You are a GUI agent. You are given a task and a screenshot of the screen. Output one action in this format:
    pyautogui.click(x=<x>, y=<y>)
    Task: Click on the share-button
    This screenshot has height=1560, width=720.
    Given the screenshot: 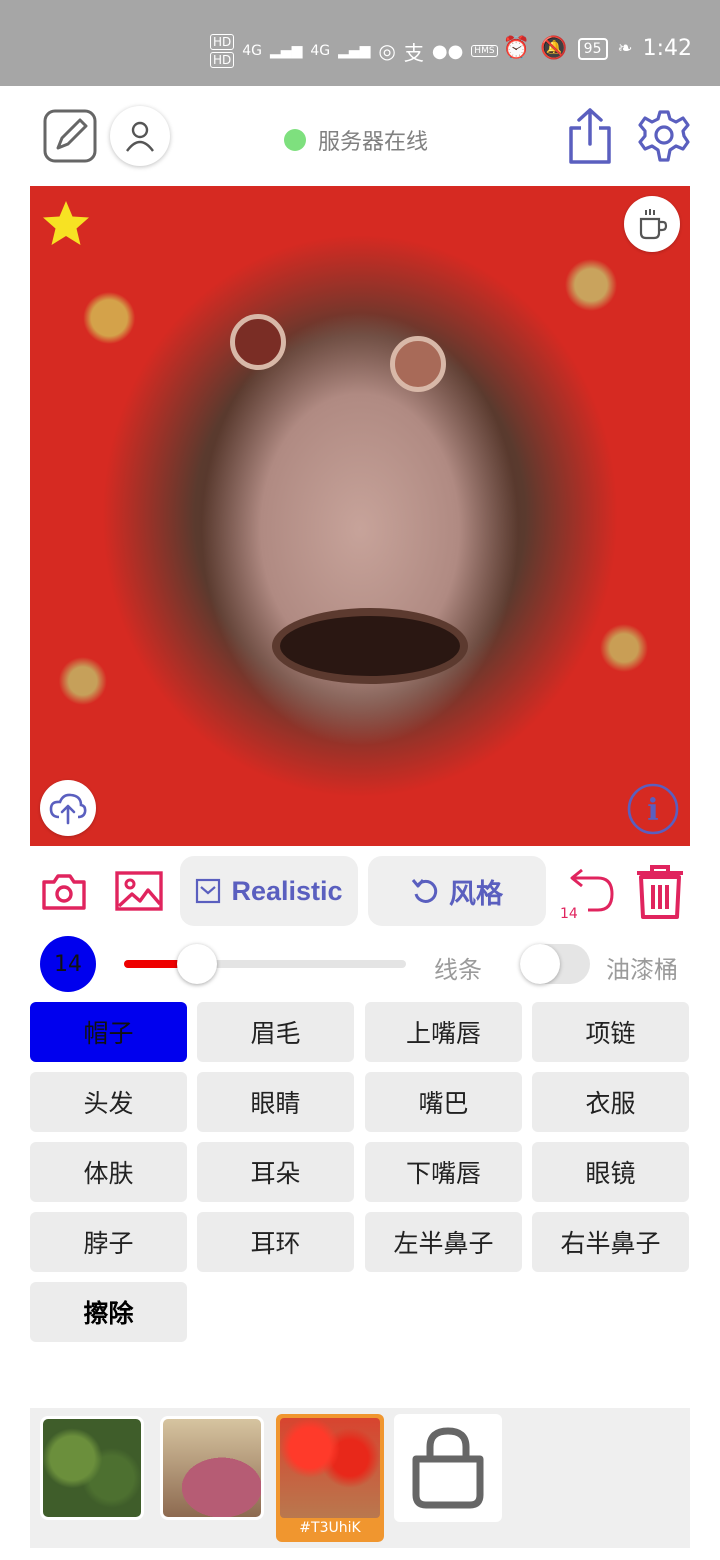 What is the action you would take?
    pyautogui.click(x=590, y=136)
    